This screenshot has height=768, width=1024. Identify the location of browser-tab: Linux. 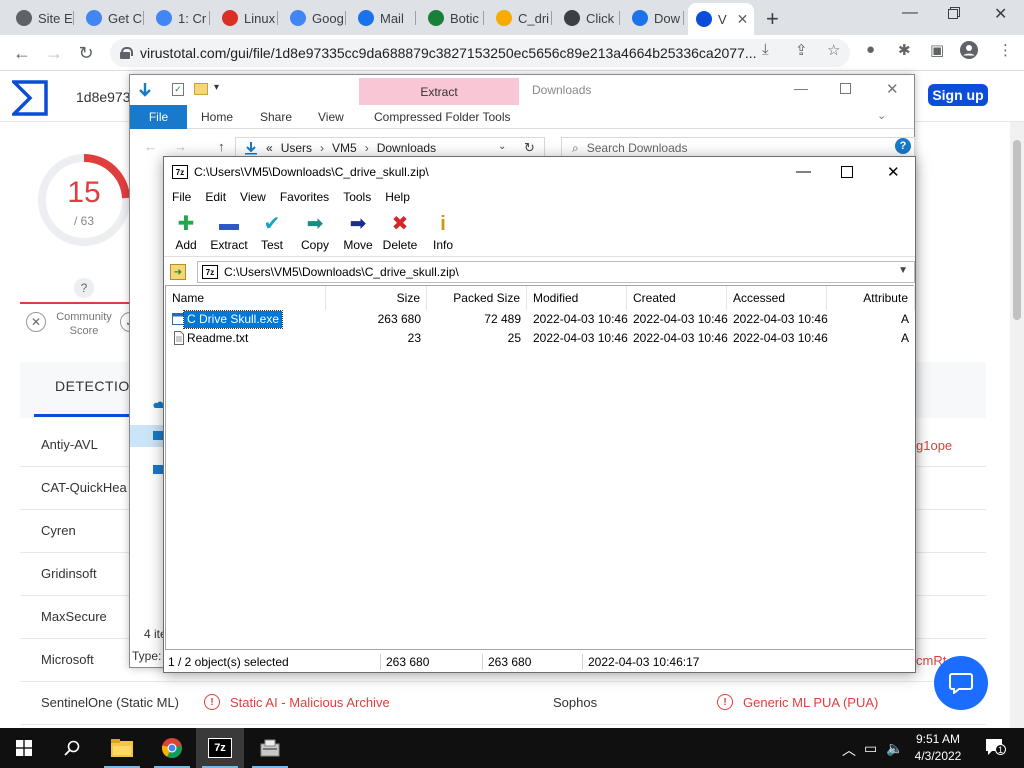
(246, 18).